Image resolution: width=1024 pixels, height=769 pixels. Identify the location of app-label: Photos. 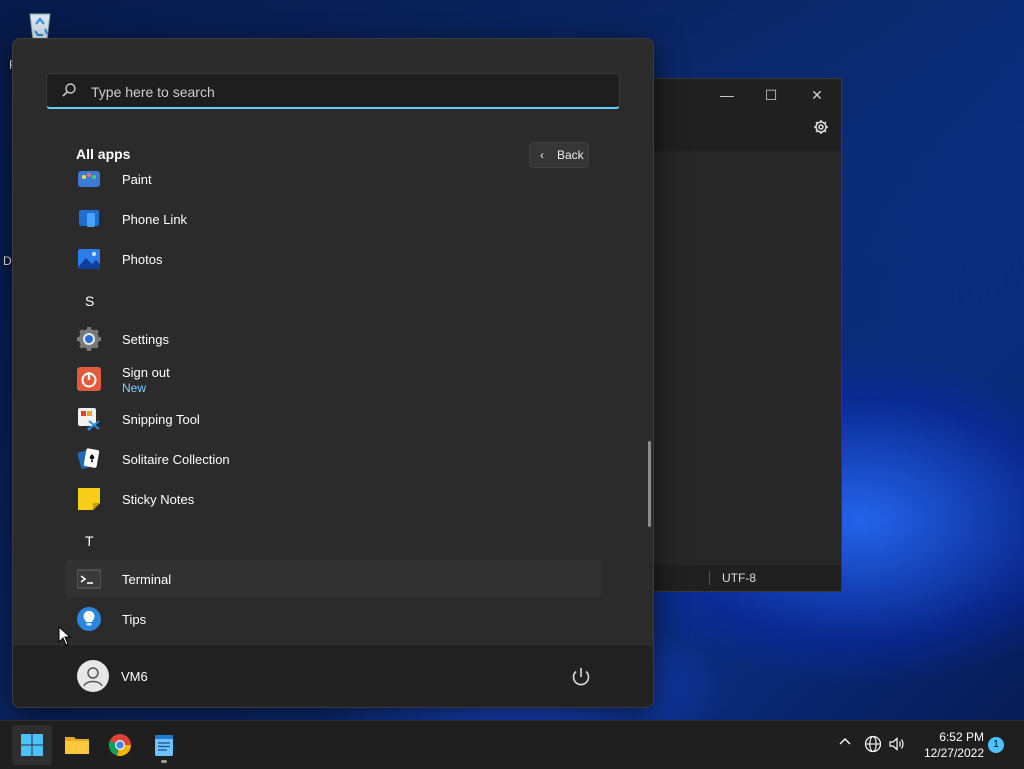
(142, 259).